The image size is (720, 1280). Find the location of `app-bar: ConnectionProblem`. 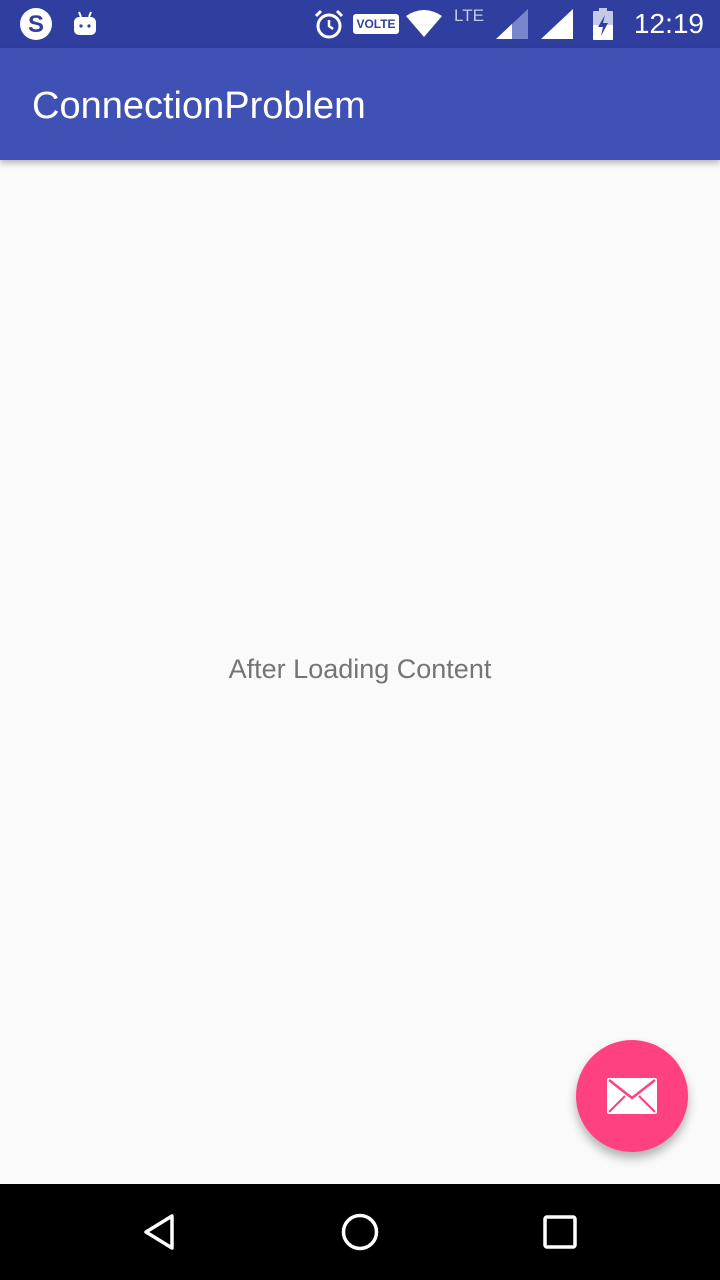

app-bar: ConnectionProblem is located at coordinates (360, 104).